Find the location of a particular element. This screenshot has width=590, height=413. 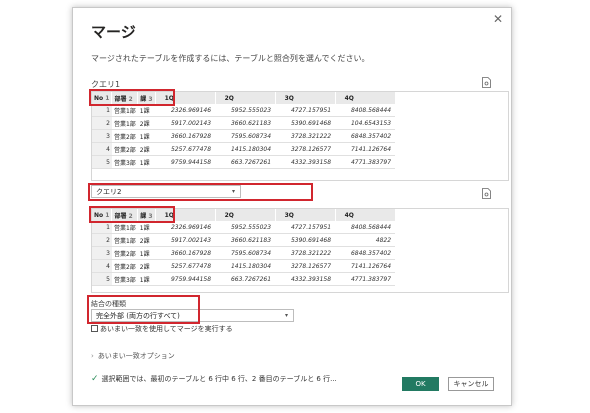

cell-4q: 4822 is located at coordinates (365, 240).